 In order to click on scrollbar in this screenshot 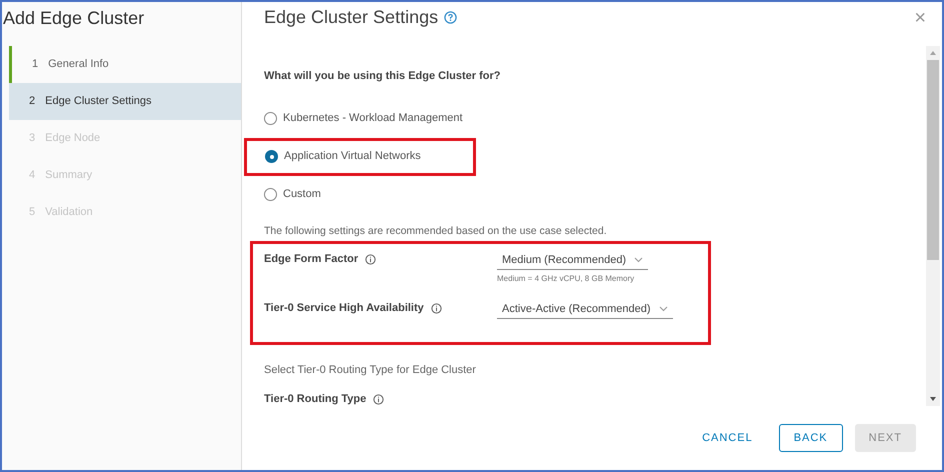, I will do `click(933, 226)`.